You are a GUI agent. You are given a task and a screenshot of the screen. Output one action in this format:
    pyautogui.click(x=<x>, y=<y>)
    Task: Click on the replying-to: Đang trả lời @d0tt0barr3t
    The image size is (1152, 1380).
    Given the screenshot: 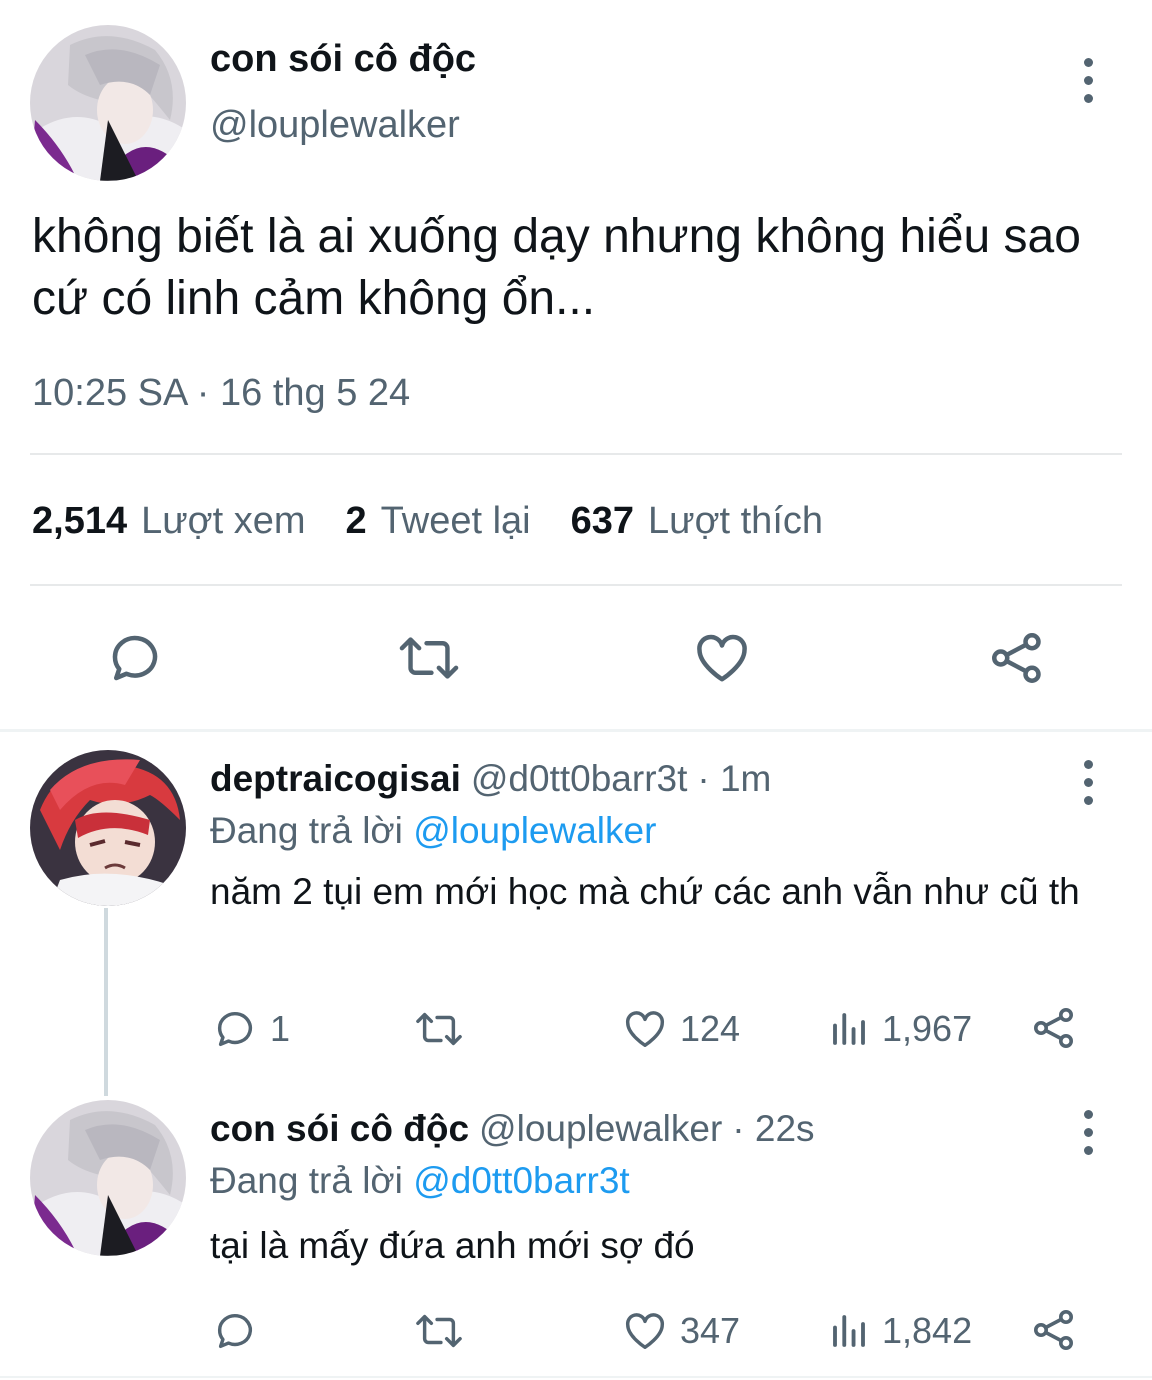 What is the action you would take?
    pyautogui.click(x=420, y=1180)
    